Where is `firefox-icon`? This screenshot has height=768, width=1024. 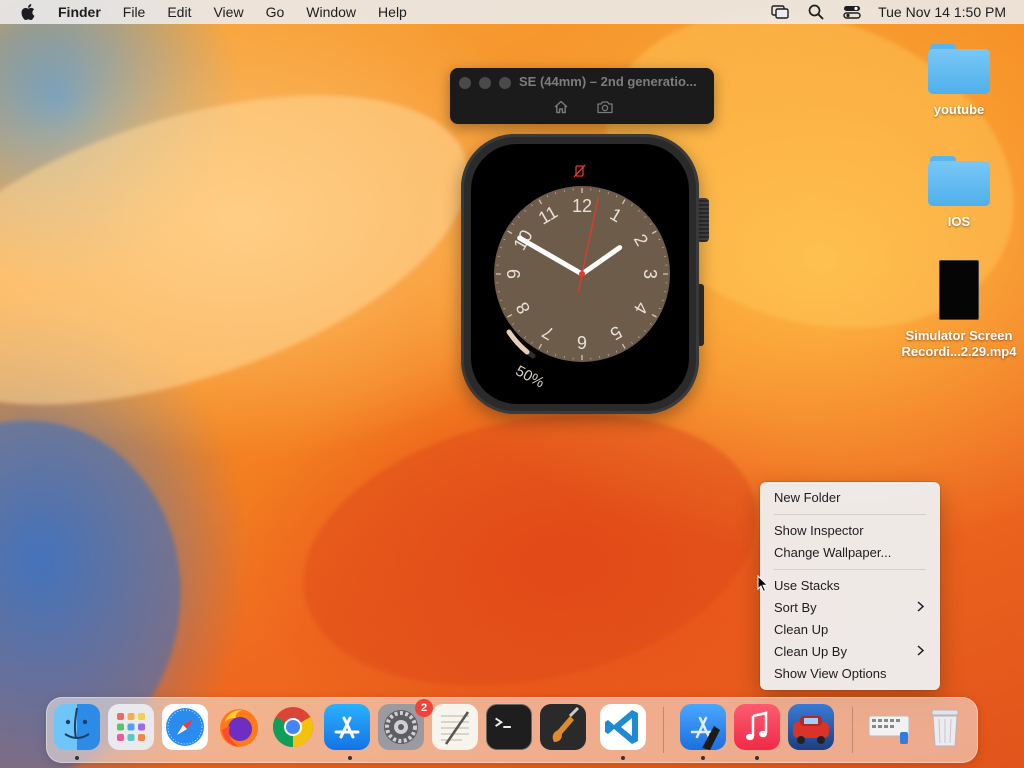
firefox-icon is located at coordinates (239, 727).